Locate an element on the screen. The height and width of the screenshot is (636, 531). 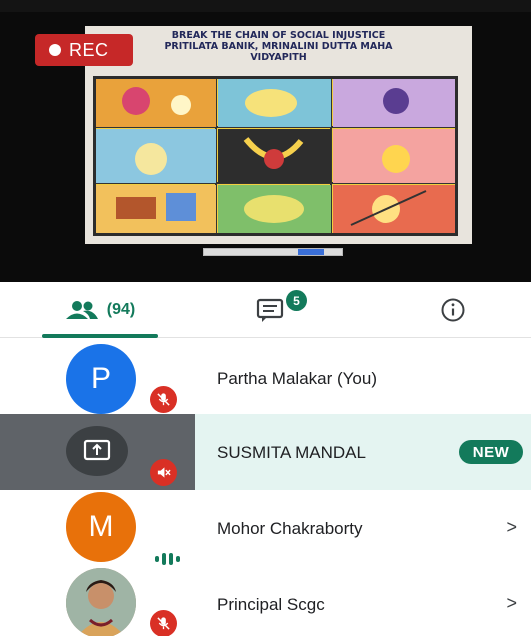
participant-row: Principal Scgc > is located at coordinates (265, 601).